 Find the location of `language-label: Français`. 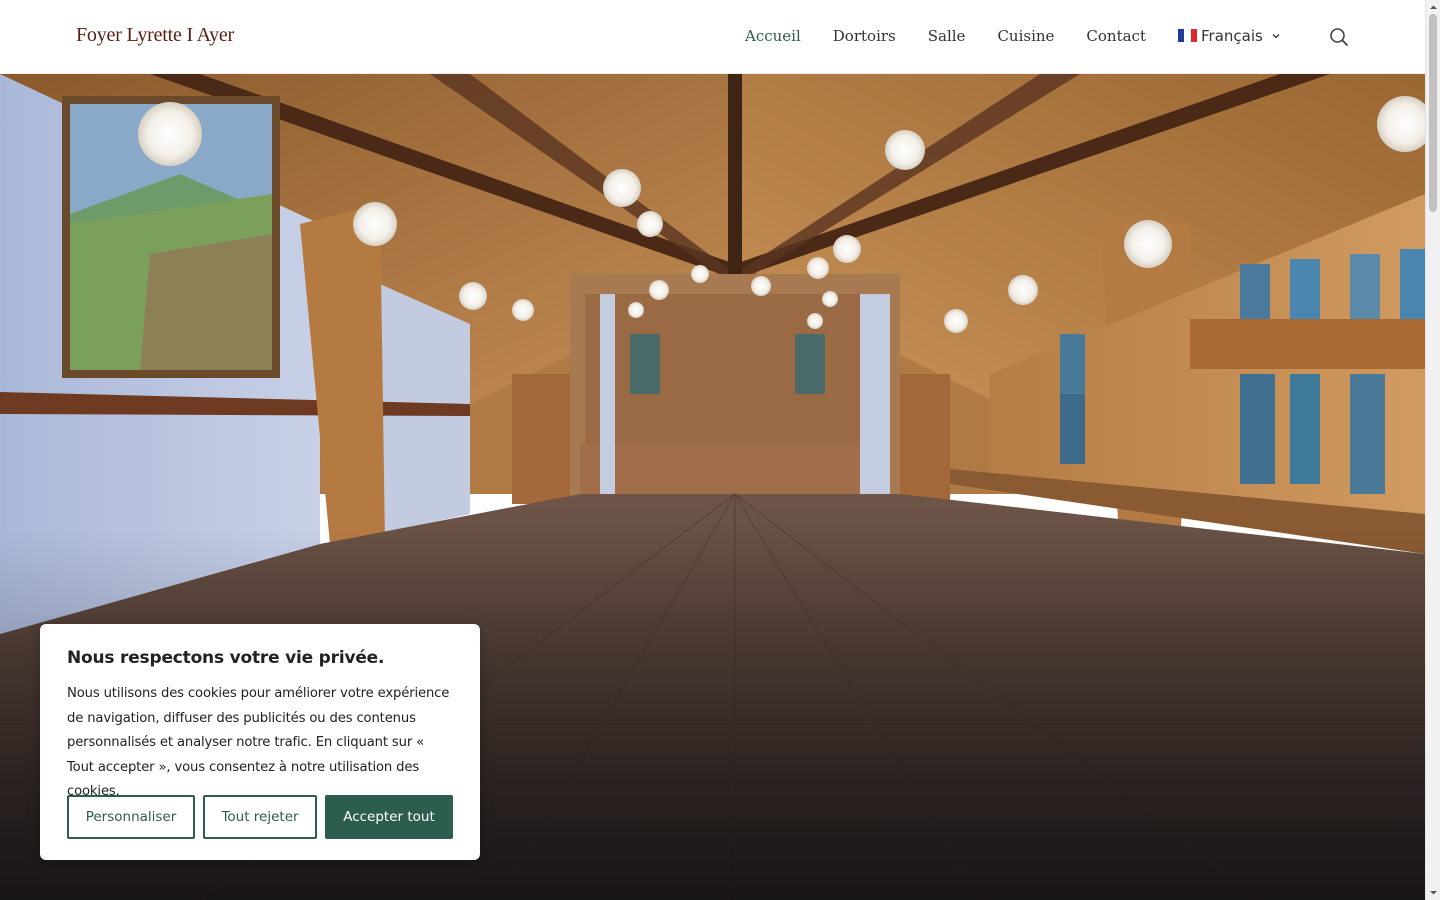

language-label: Français is located at coordinates (1231, 36).